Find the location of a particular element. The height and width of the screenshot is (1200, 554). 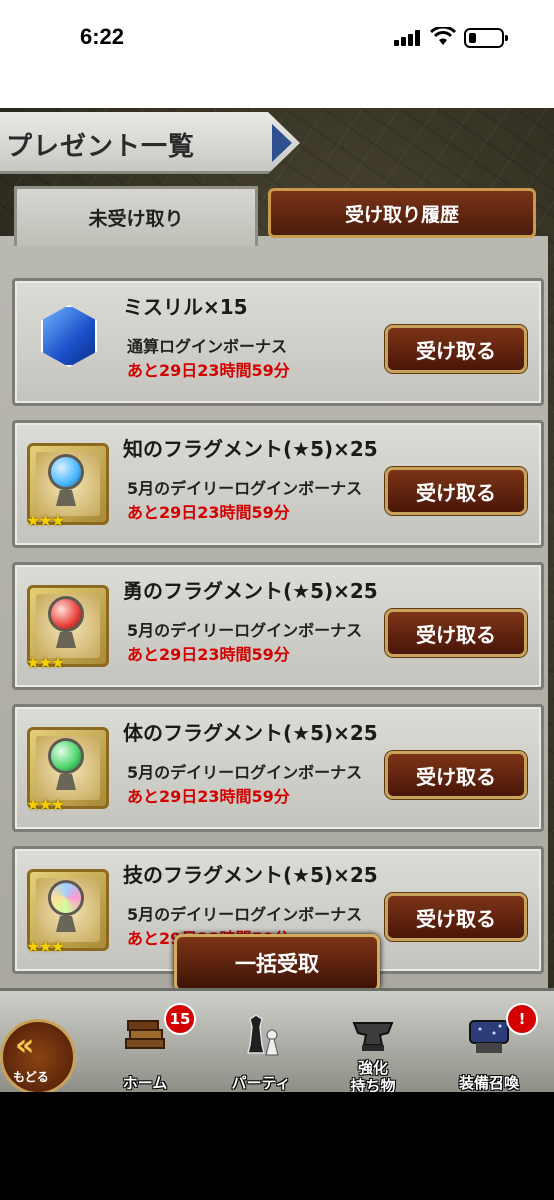

double-chevron-left-icon: « is located at coordinates (25, 1045).